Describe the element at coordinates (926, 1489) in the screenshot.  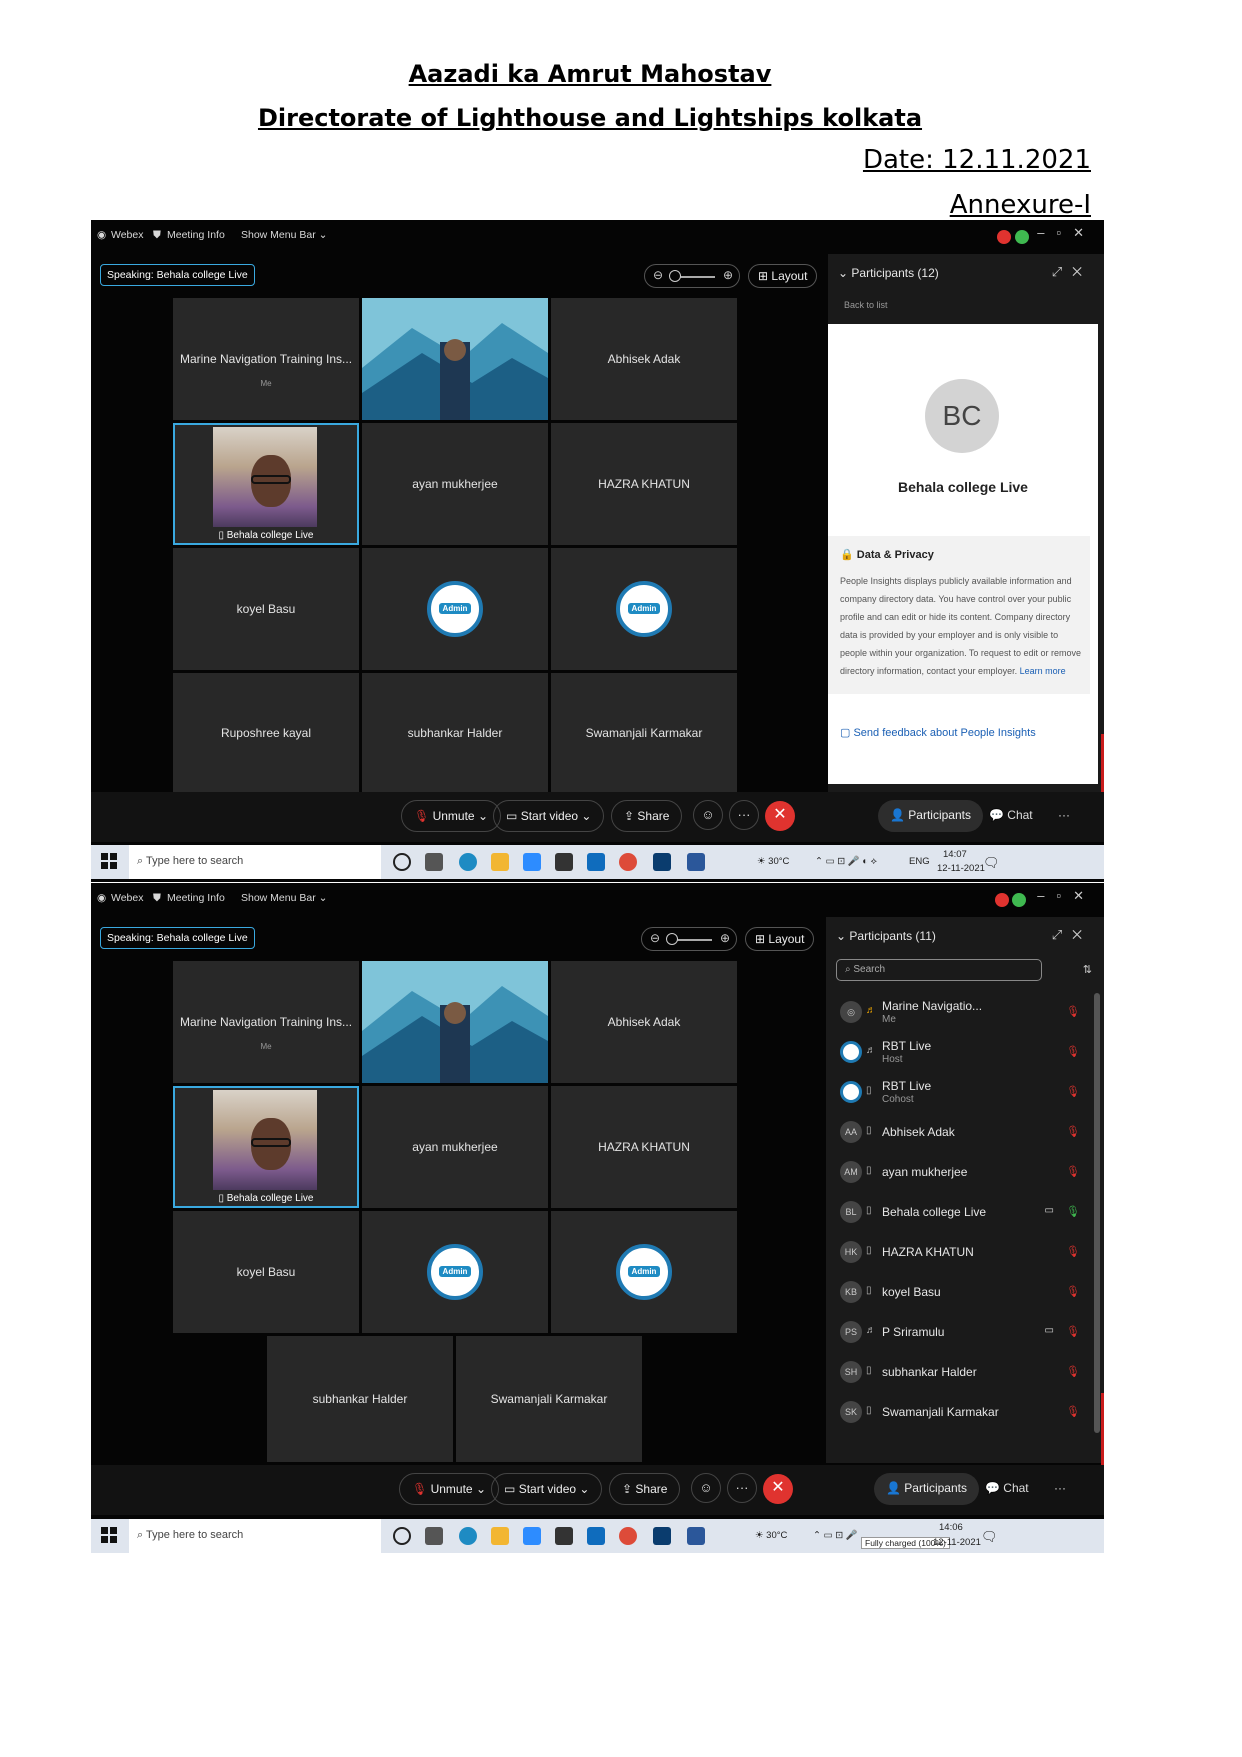
I see `participants-button: 👤 Participants` at that location.